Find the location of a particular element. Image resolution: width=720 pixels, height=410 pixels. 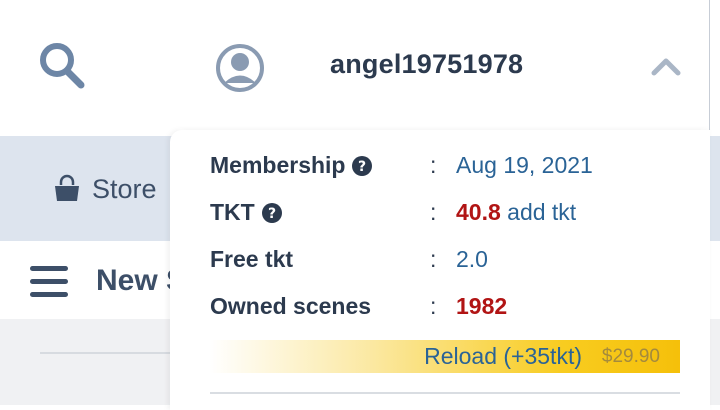

free-tkt-row: Free tkt : 2.0 is located at coordinates (450, 262).